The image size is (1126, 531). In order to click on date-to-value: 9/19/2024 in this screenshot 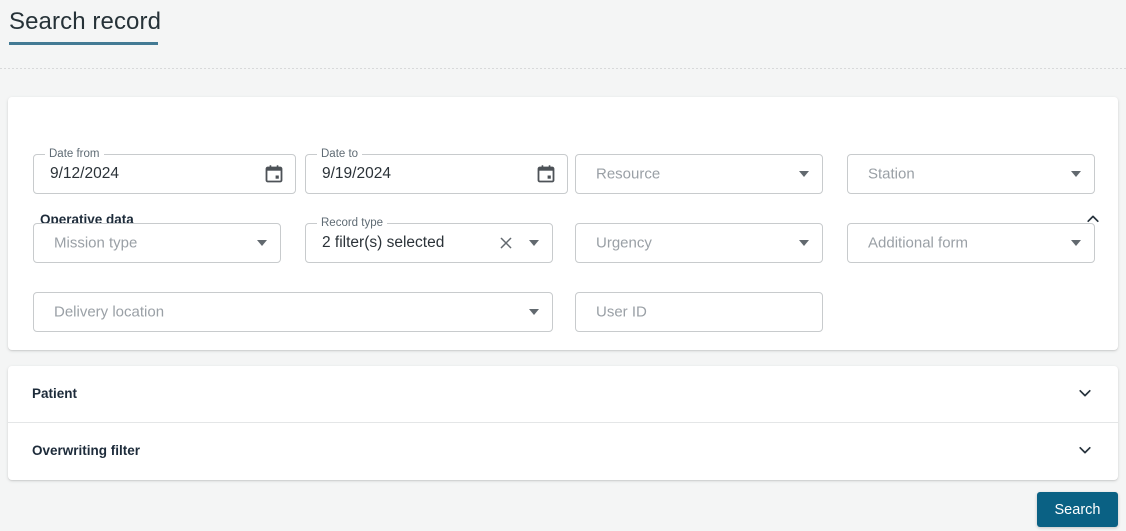, I will do `click(356, 173)`.